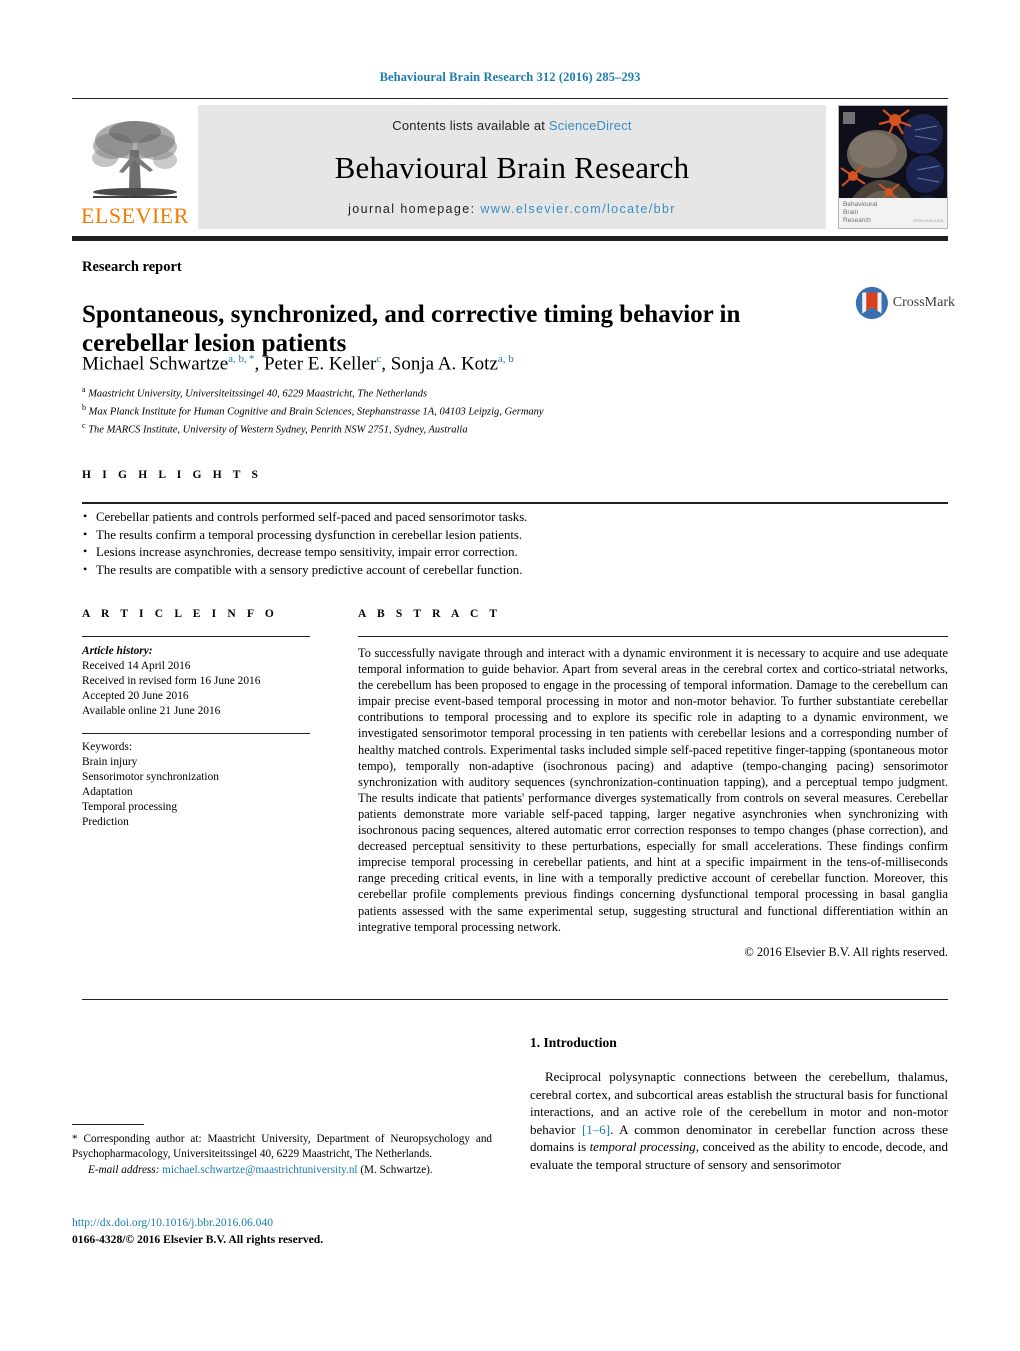 Image resolution: width=1020 pixels, height=1351 pixels. I want to click on keyword-item: Sensorimotor synchronization, so click(150, 777).